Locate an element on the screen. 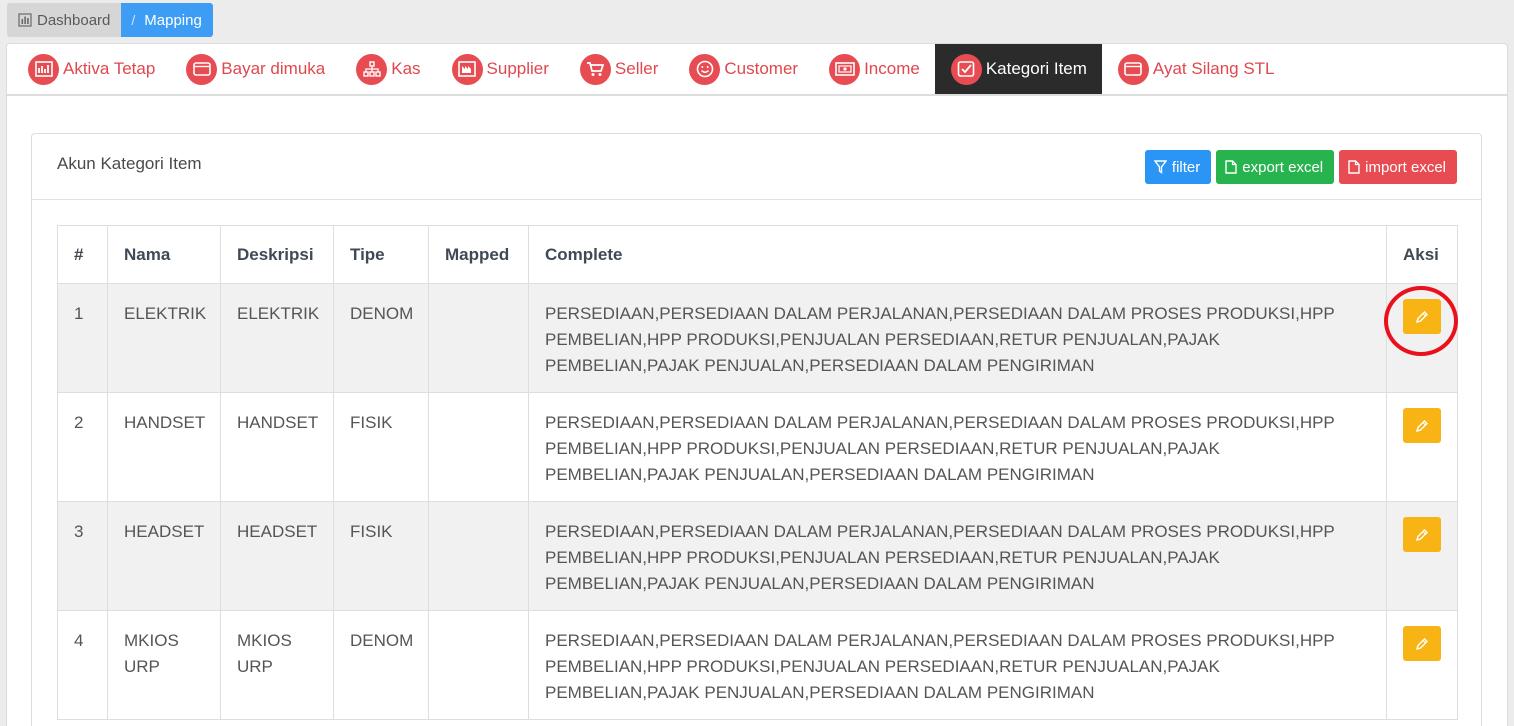 The height and width of the screenshot is (726, 1514). cell-no: 1 is located at coordinates (82, 338).